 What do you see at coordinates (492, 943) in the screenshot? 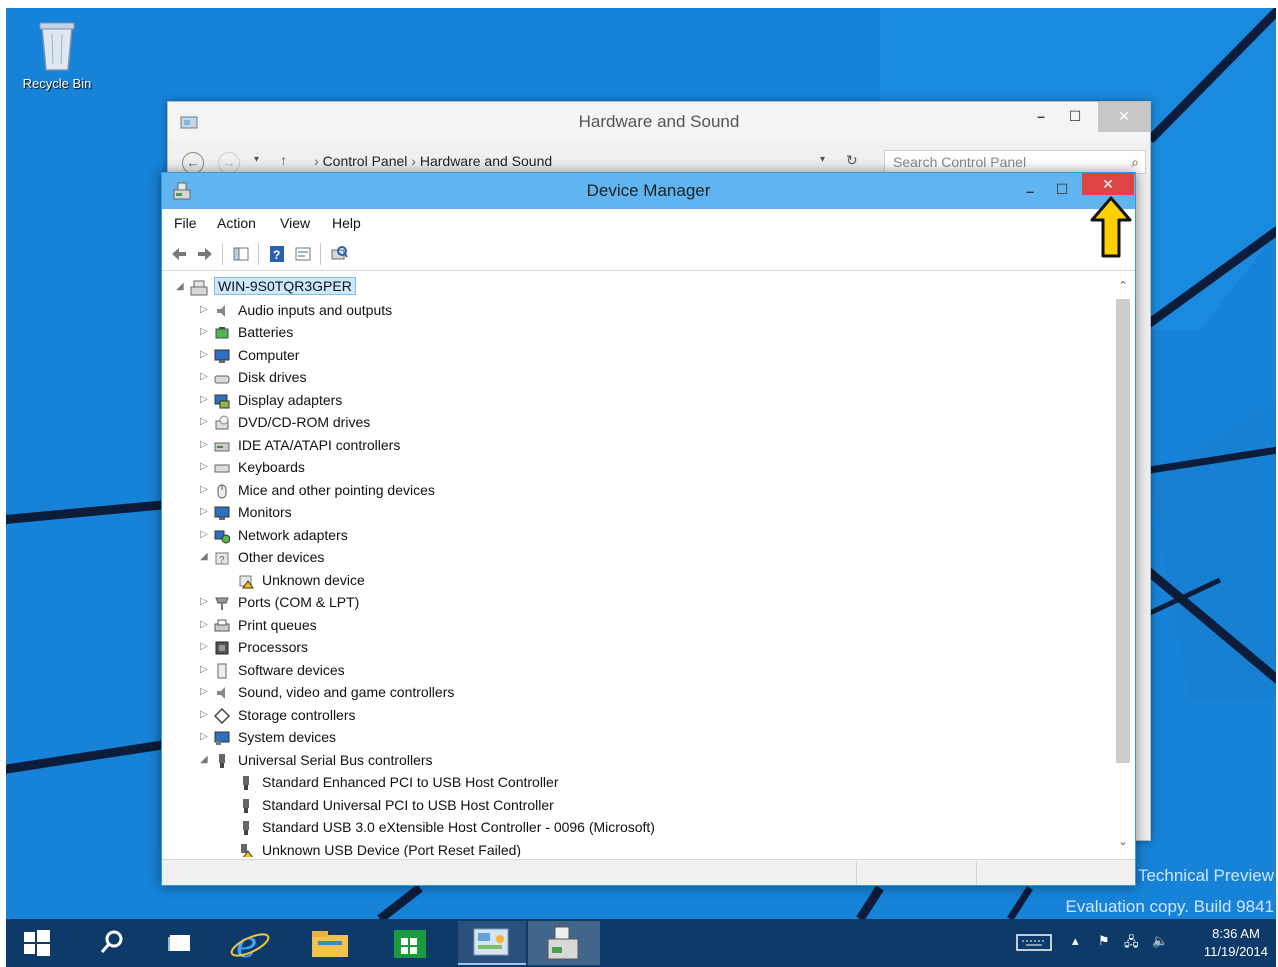
I see `taskbar-control-panel` at bounding box center [492, 943].